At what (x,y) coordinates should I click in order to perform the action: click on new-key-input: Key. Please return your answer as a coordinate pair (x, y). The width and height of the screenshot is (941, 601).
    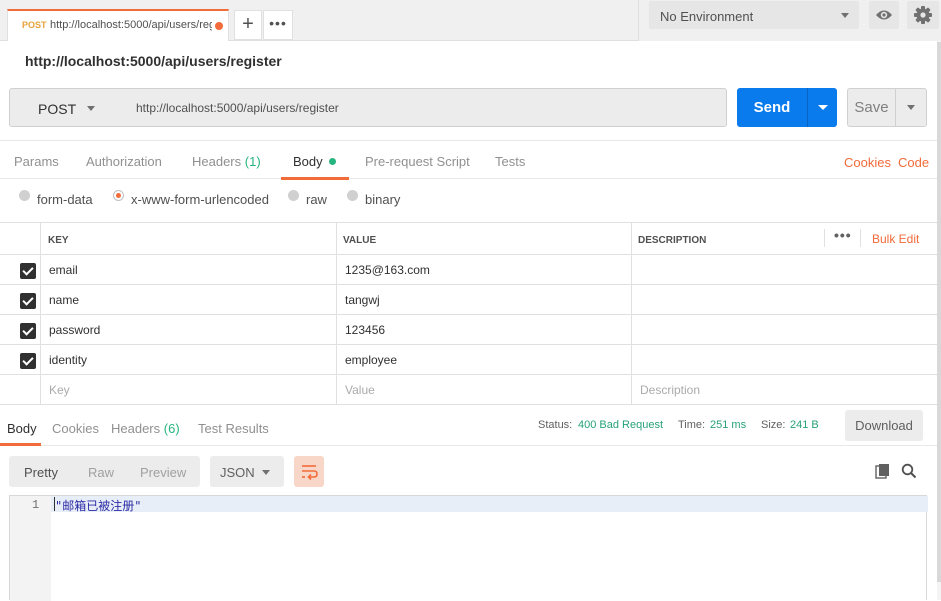
    Looking at the image, I should click on (59, 390).